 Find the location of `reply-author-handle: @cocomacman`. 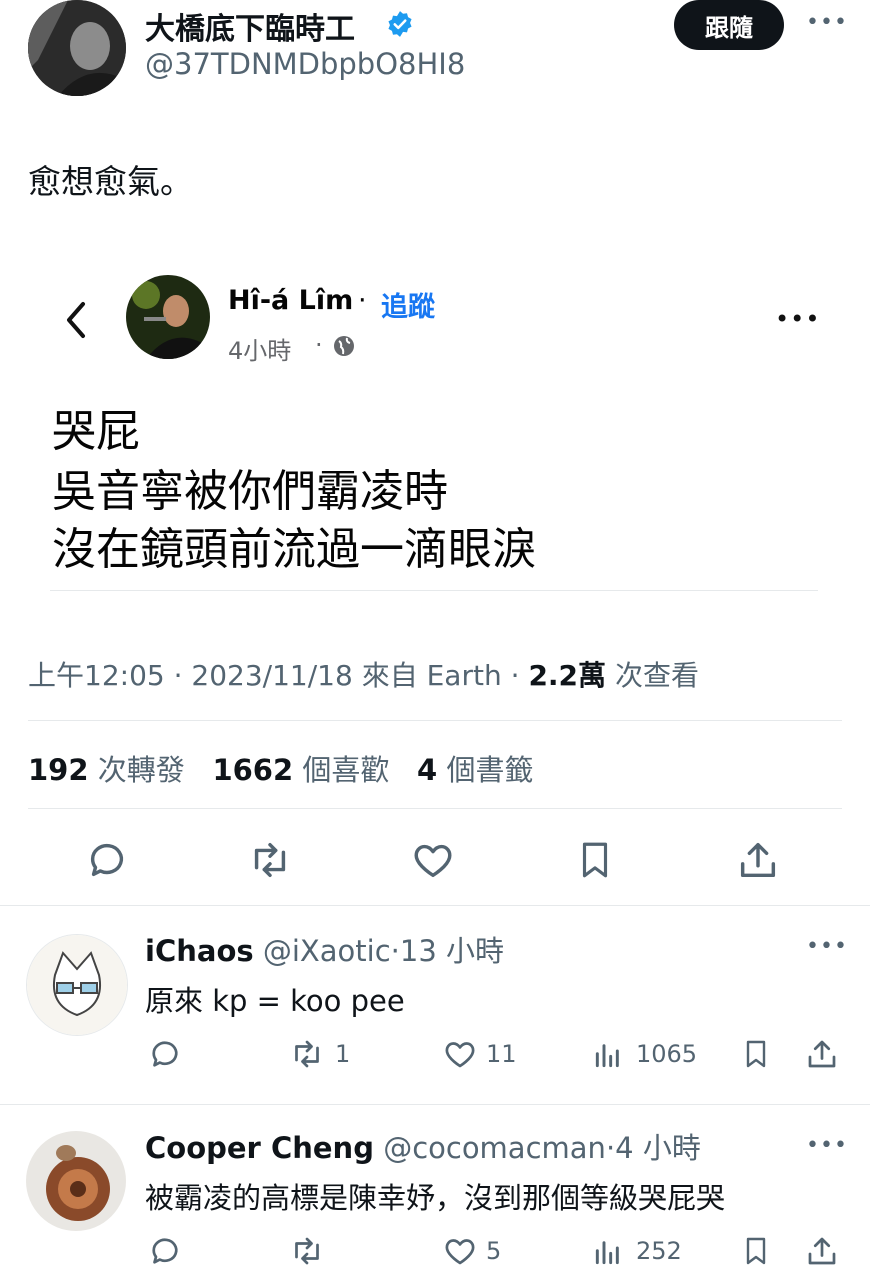

reply-author-handle: @cocomacman is located at coordinates (494, 1148).